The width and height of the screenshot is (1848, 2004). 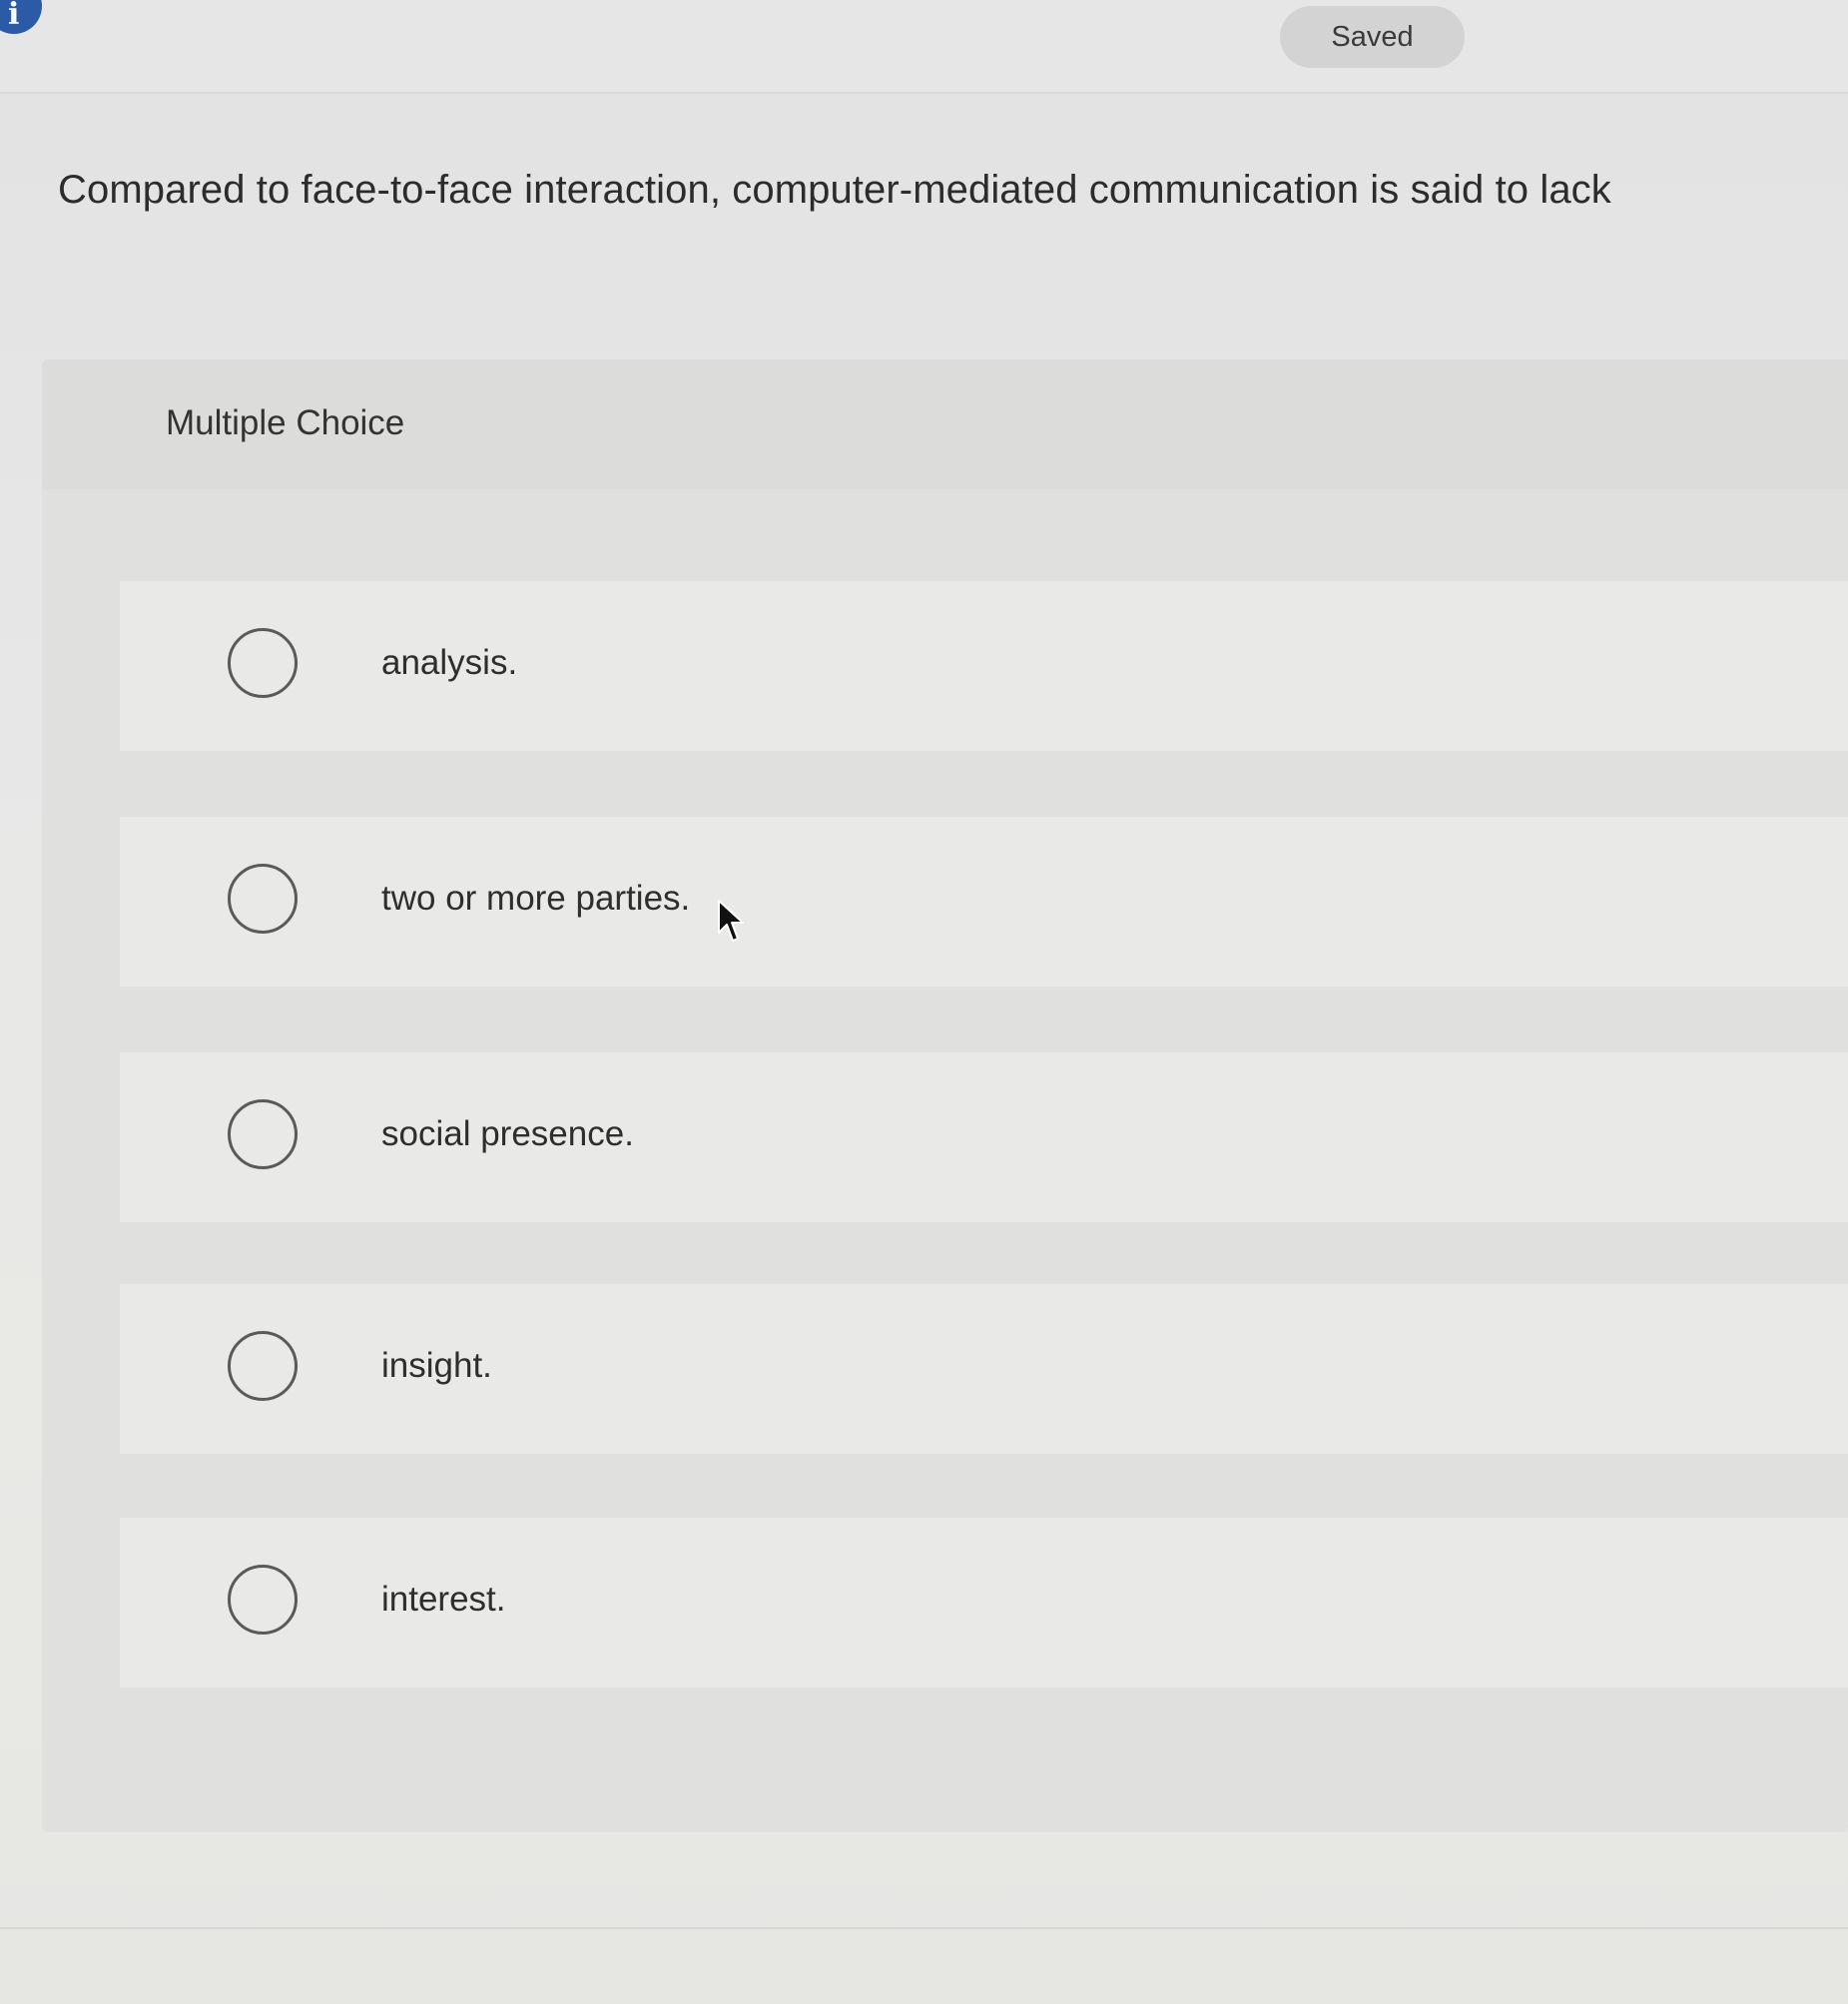 What do you see at coordinates (436, 1365) in the screenshot?
I see `option-label: insight.` at bounding box center [436, 1365].